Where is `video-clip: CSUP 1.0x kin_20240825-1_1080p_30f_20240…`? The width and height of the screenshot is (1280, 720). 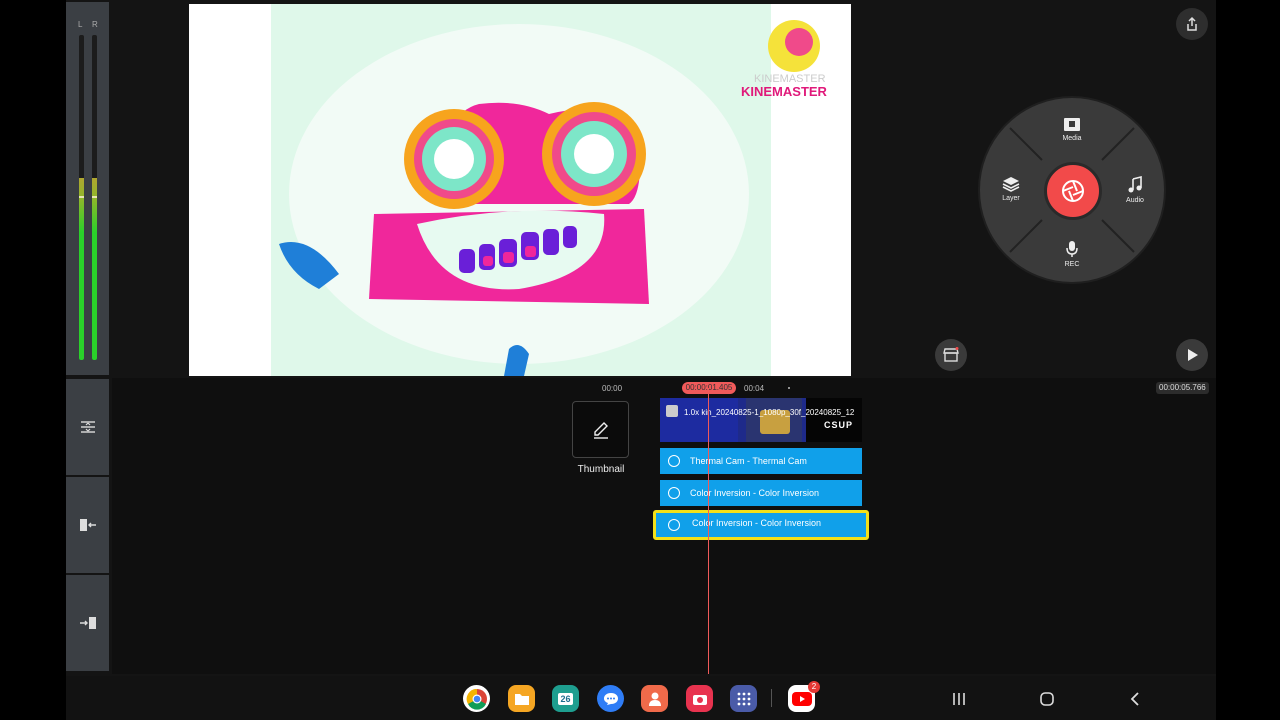 video-clip: CSUP 1.0x kin_20240825-1_1080p_30f_20240… is located at coordinates (761, 420).